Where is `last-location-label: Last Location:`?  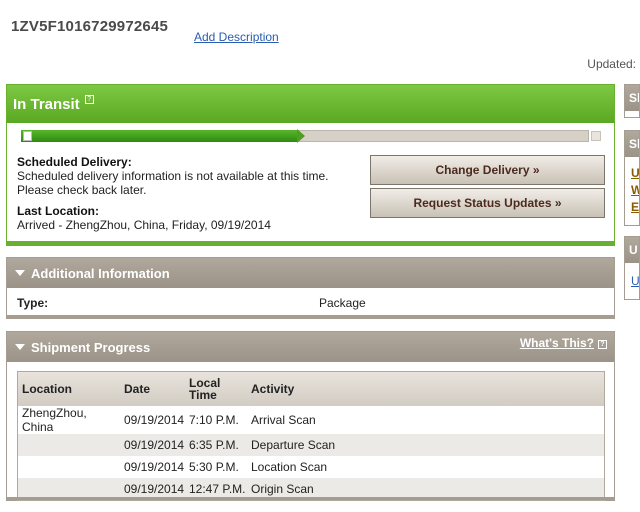 last-location-label: Last Location: is located at coordinates (58, 211).